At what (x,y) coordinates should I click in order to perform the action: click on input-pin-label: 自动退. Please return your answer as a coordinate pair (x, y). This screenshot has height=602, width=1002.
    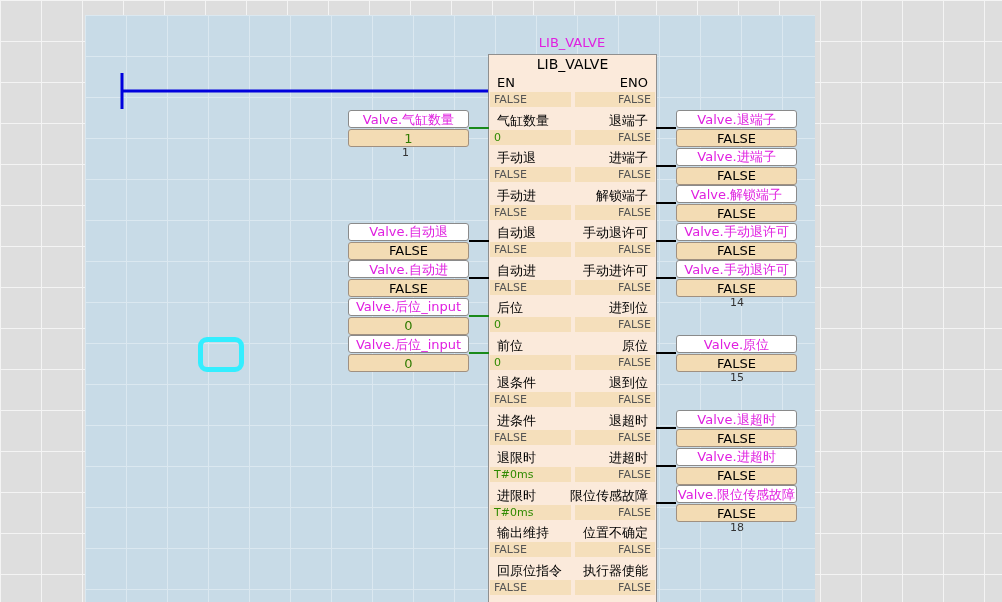
    Looking at the image, I should click on (516, 232).